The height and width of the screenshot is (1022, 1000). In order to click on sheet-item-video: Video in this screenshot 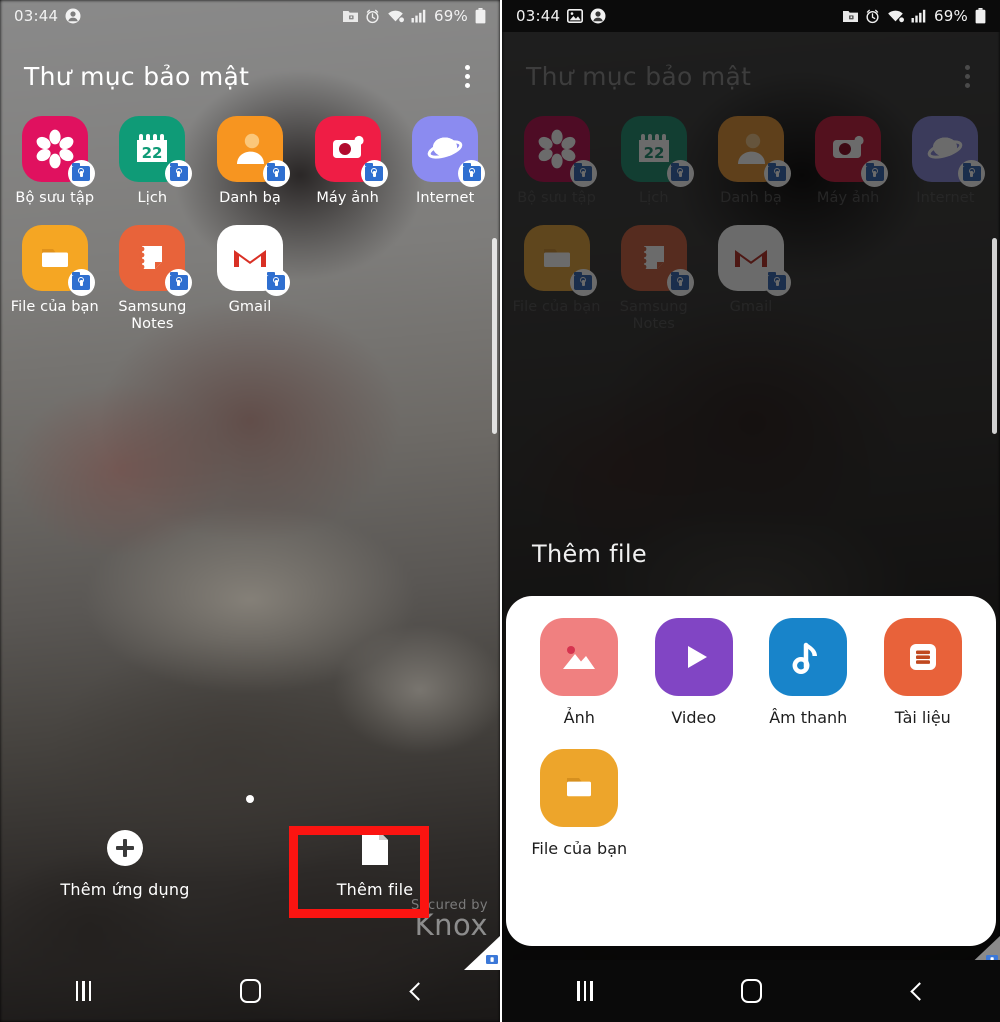, I will do `click(694, 672)`.